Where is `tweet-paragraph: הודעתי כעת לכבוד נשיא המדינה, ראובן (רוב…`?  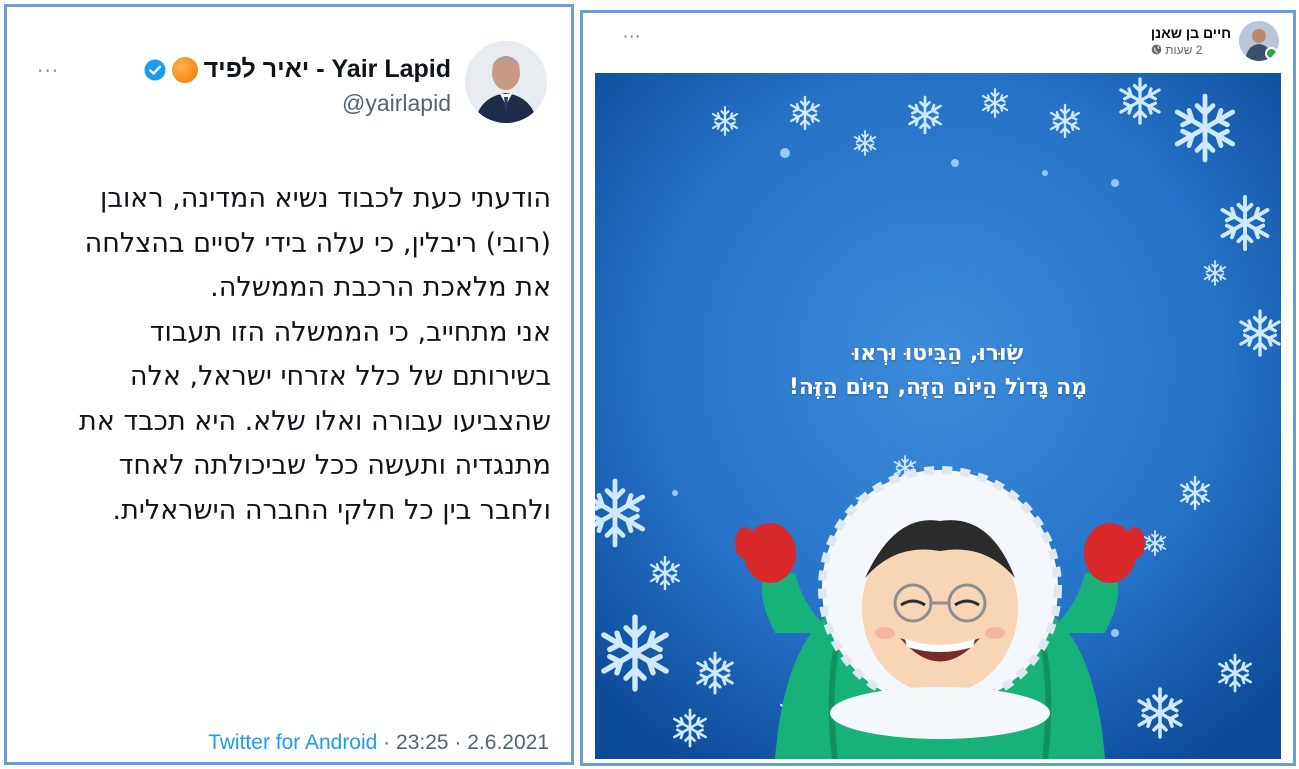
tweet-paragraph: הודעתי כעת לכבוד נשיא המדינה, ראובן (רוב… is located at coordinates (317, 243).